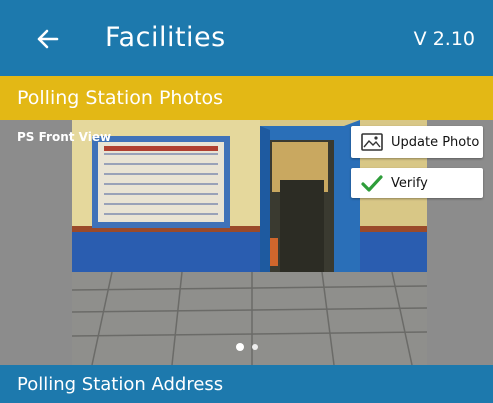 The height and width of the screenshot is (403, 493). I want to click on photo-label: PS Front View, so click(64, 137).